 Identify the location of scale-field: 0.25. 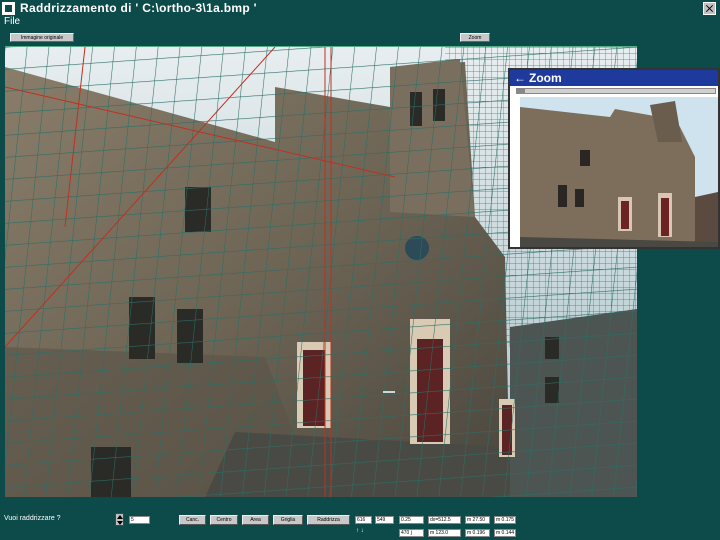
(411, 520).